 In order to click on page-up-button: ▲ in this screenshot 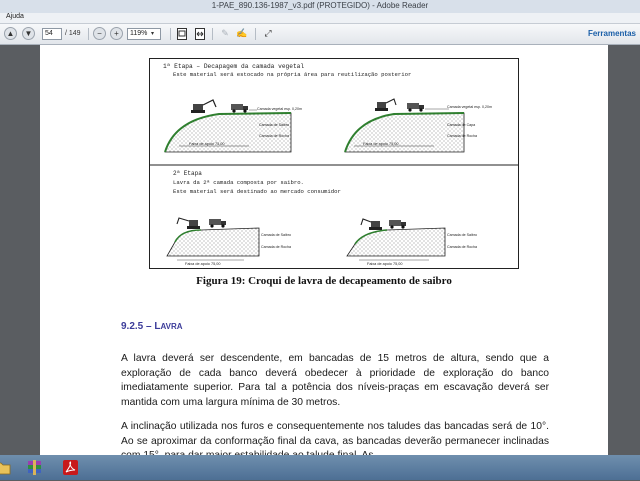, I will do `click(10, 33)`.